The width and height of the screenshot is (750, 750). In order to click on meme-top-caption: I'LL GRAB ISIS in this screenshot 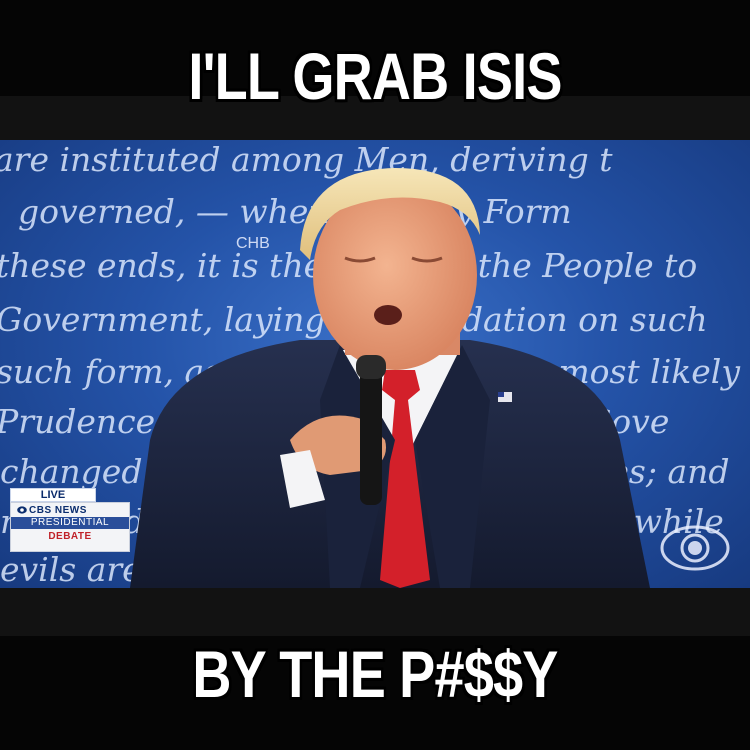, I will do `click(375, 76)`.